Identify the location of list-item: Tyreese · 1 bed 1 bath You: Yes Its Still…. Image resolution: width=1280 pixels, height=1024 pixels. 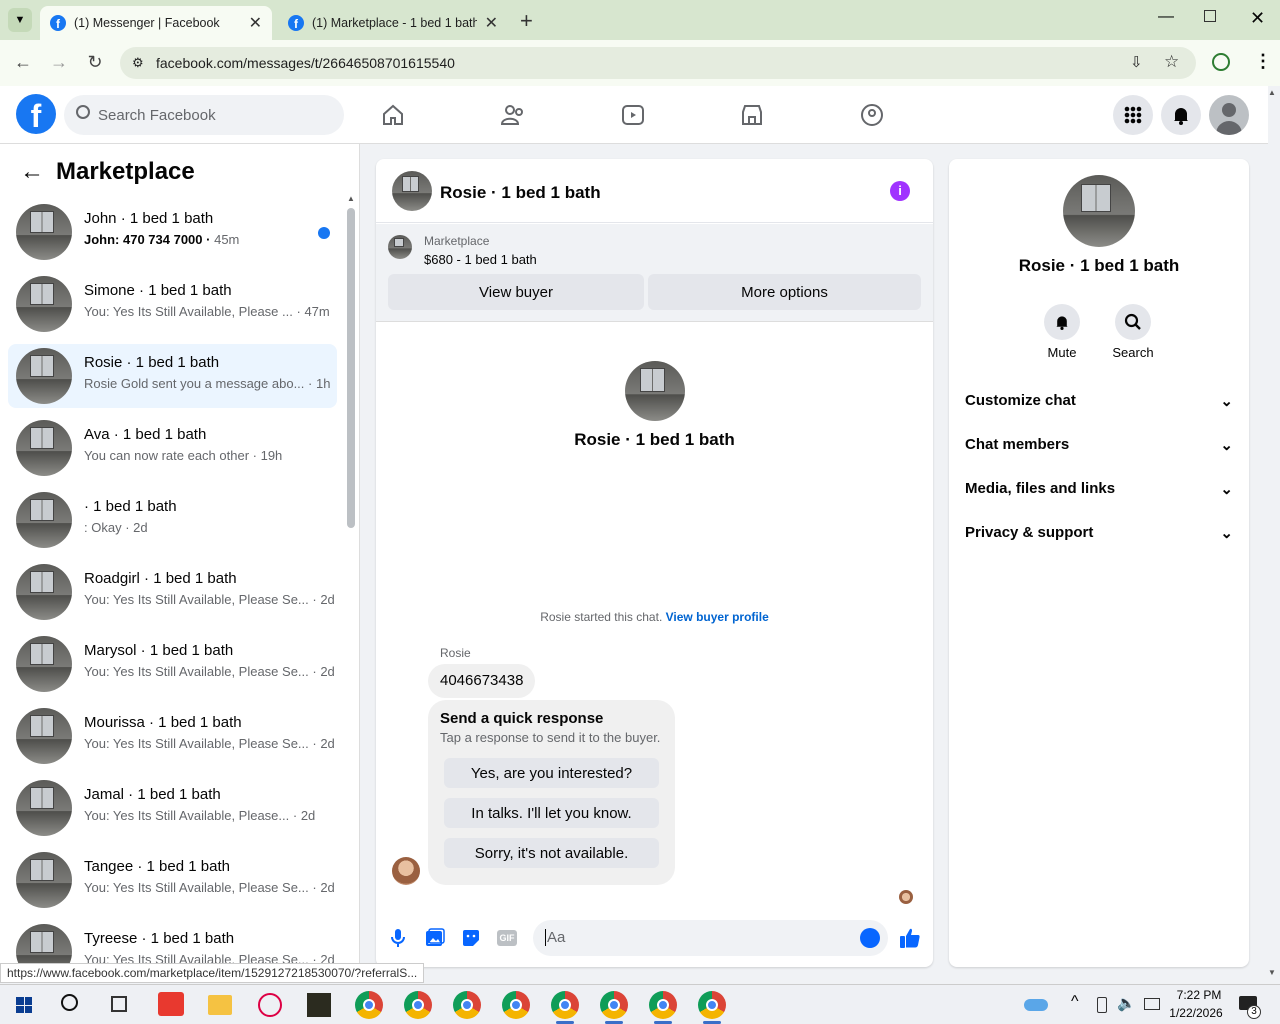
(172, 942).